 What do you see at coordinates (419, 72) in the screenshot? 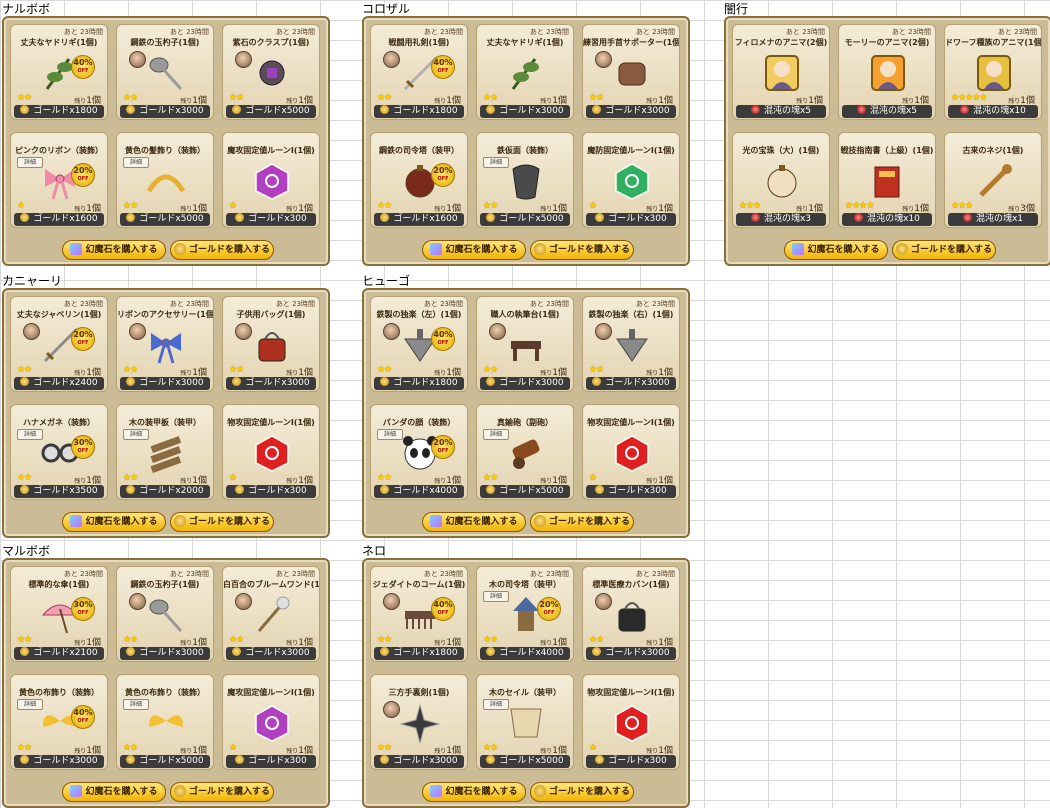
I see `shop-item: あと 23時間 戦闘用礼剣(1個) 40% OFF ★★ 残り1個 ゴールドx1800` at bounding box center [419, 72].